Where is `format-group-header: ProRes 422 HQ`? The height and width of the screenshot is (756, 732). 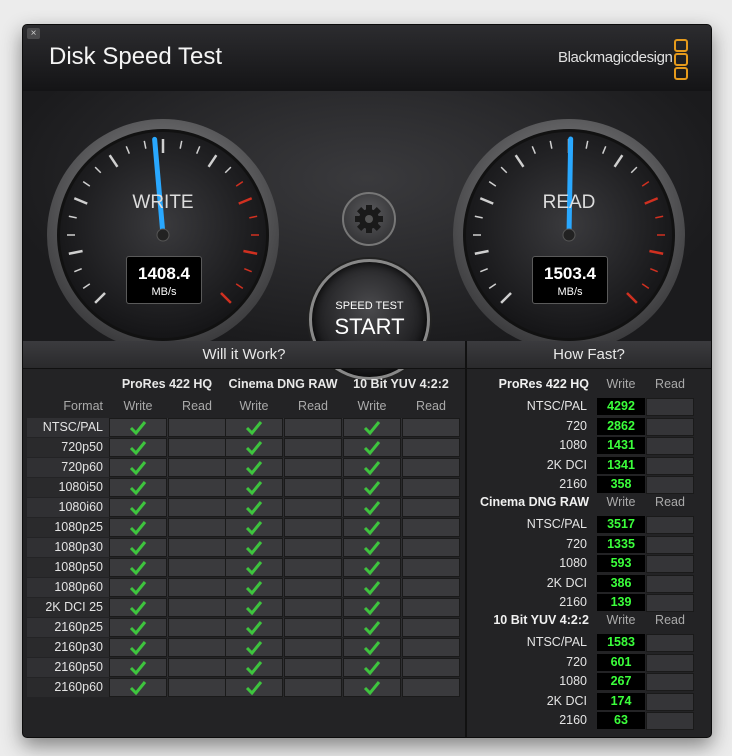 format-group-header: ProRes 422 HQ is located at coordinates (167, 384).